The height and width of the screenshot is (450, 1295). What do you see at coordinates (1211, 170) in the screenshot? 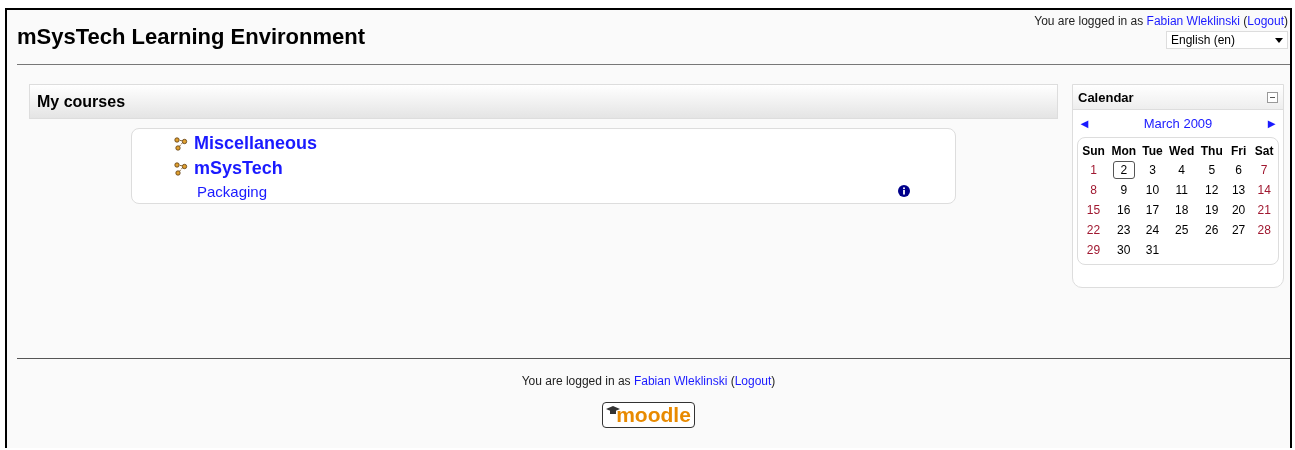
I see `calendar-day: 5` at bounding box center [1211, 170].